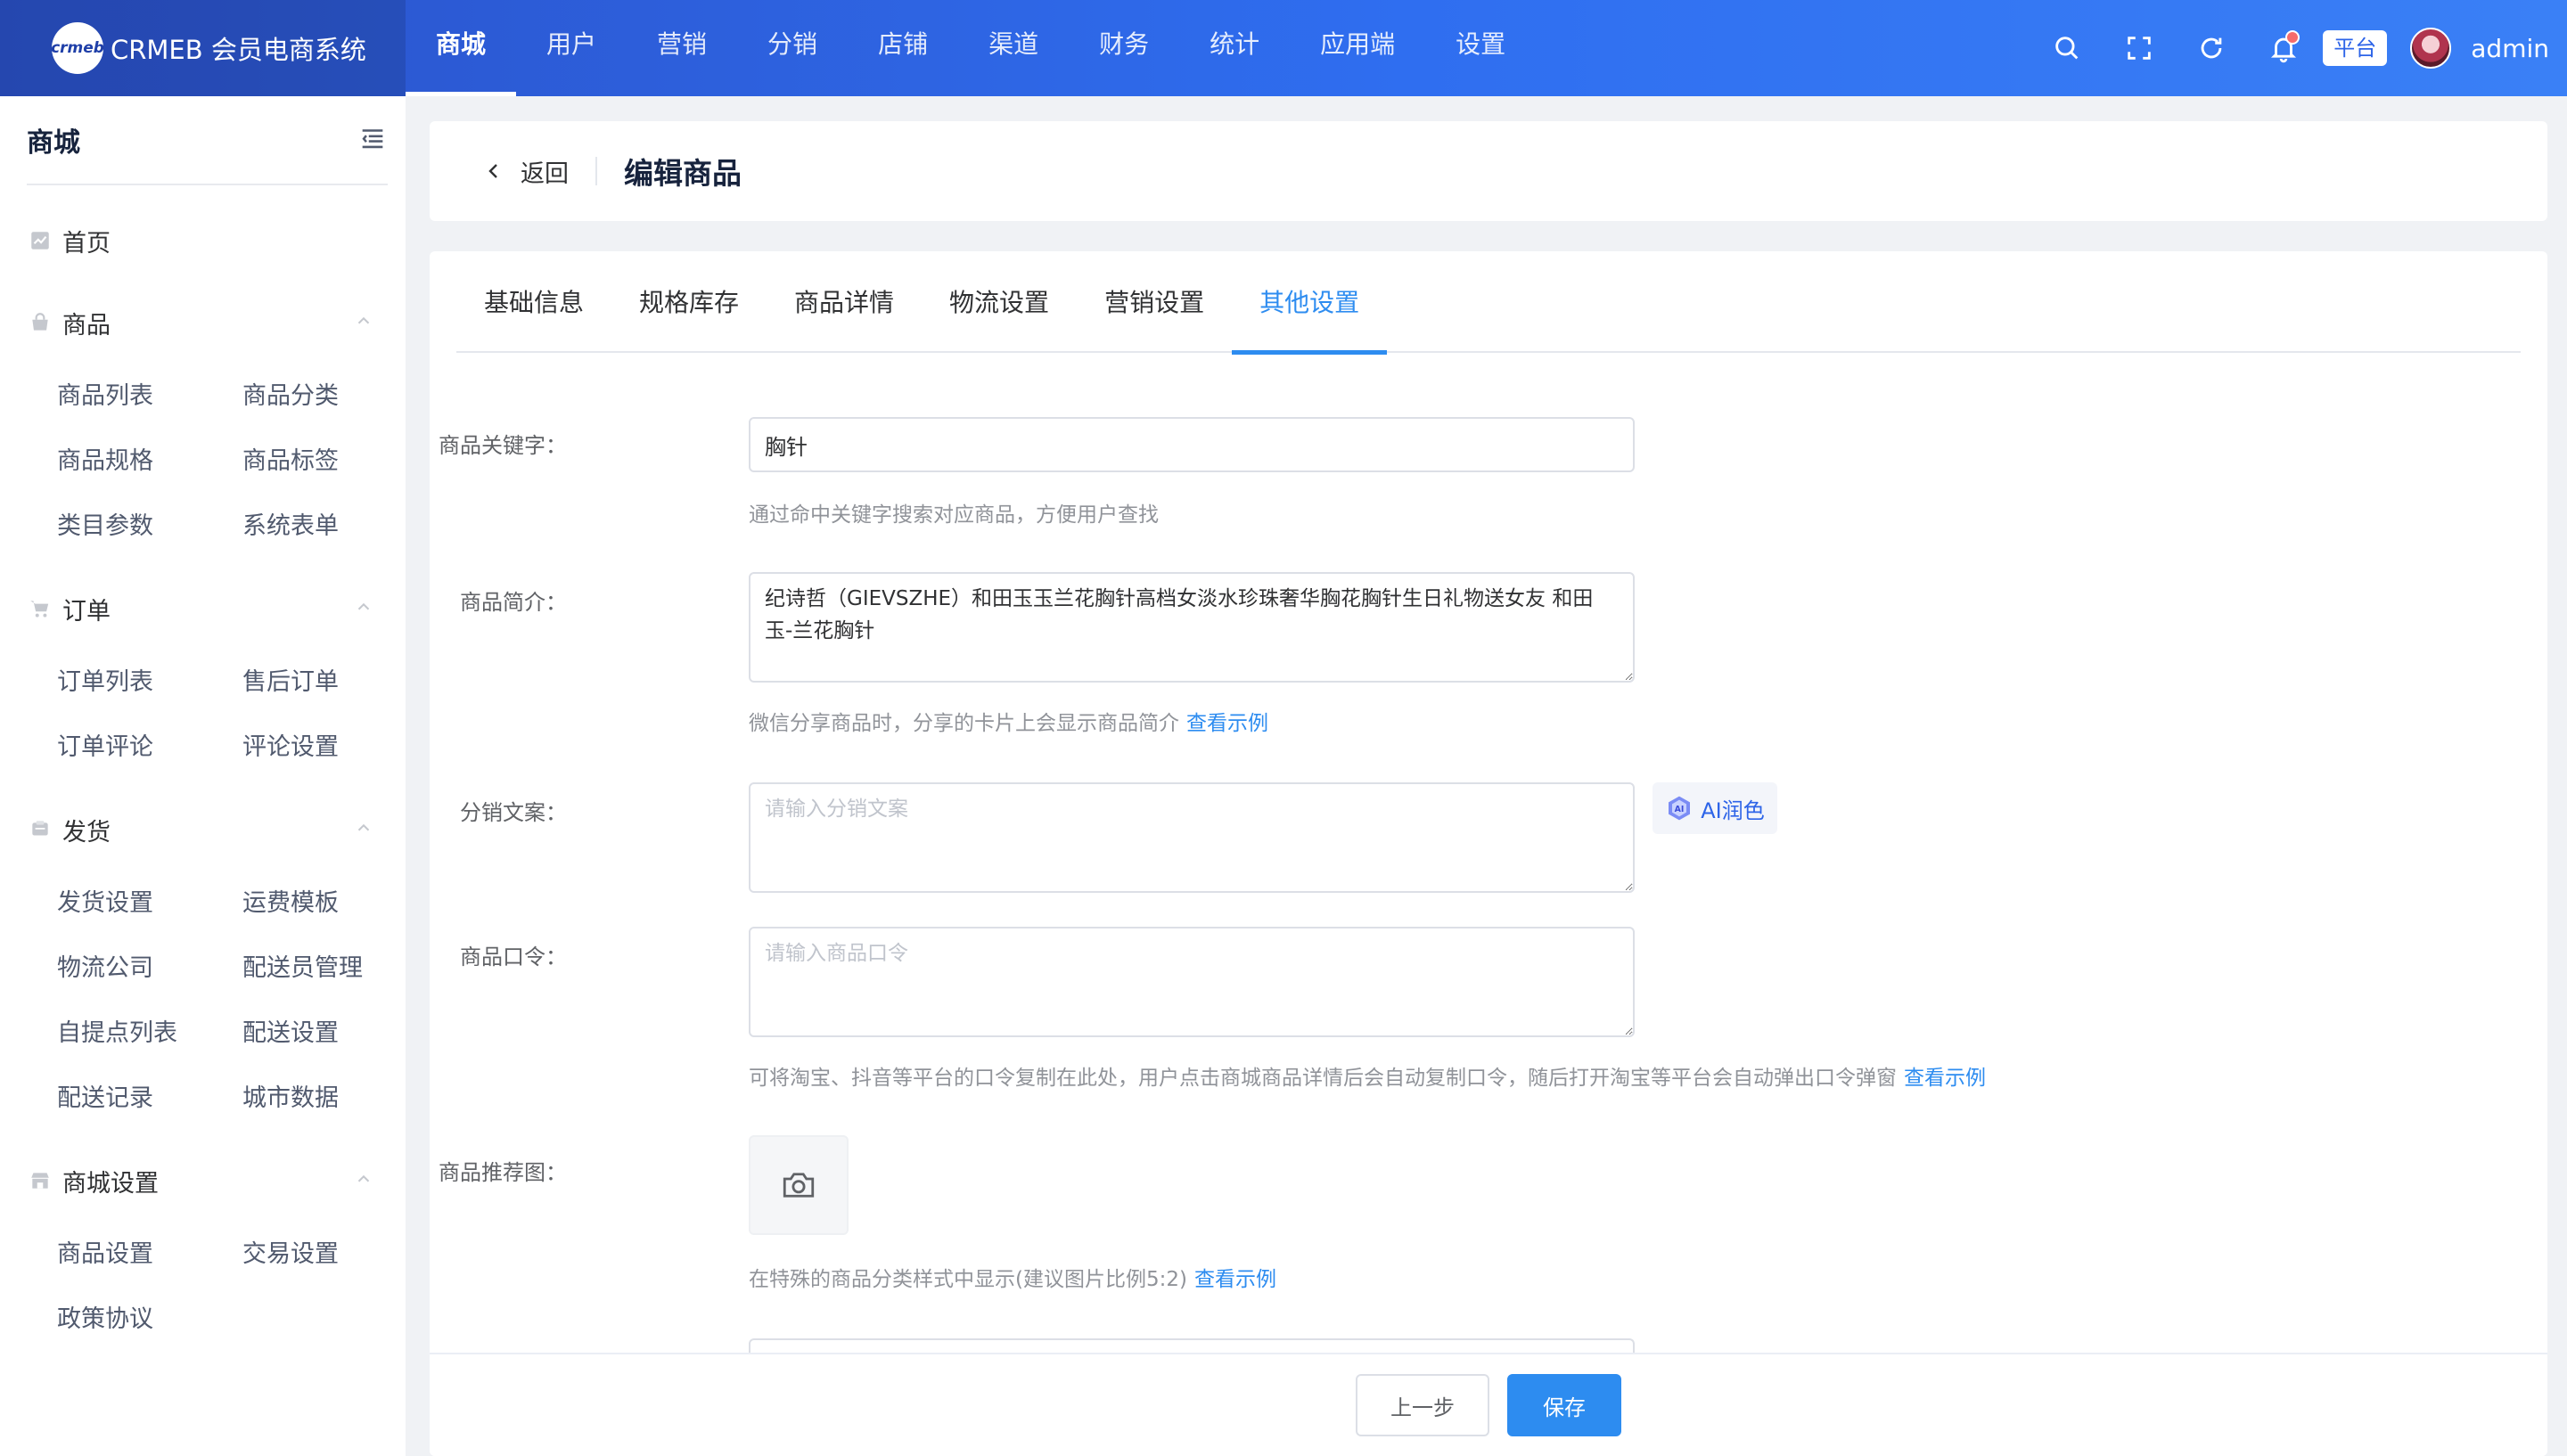  Describe the element at coordinates (596, 171) in the screenshot. I see `header-divider` at that location.